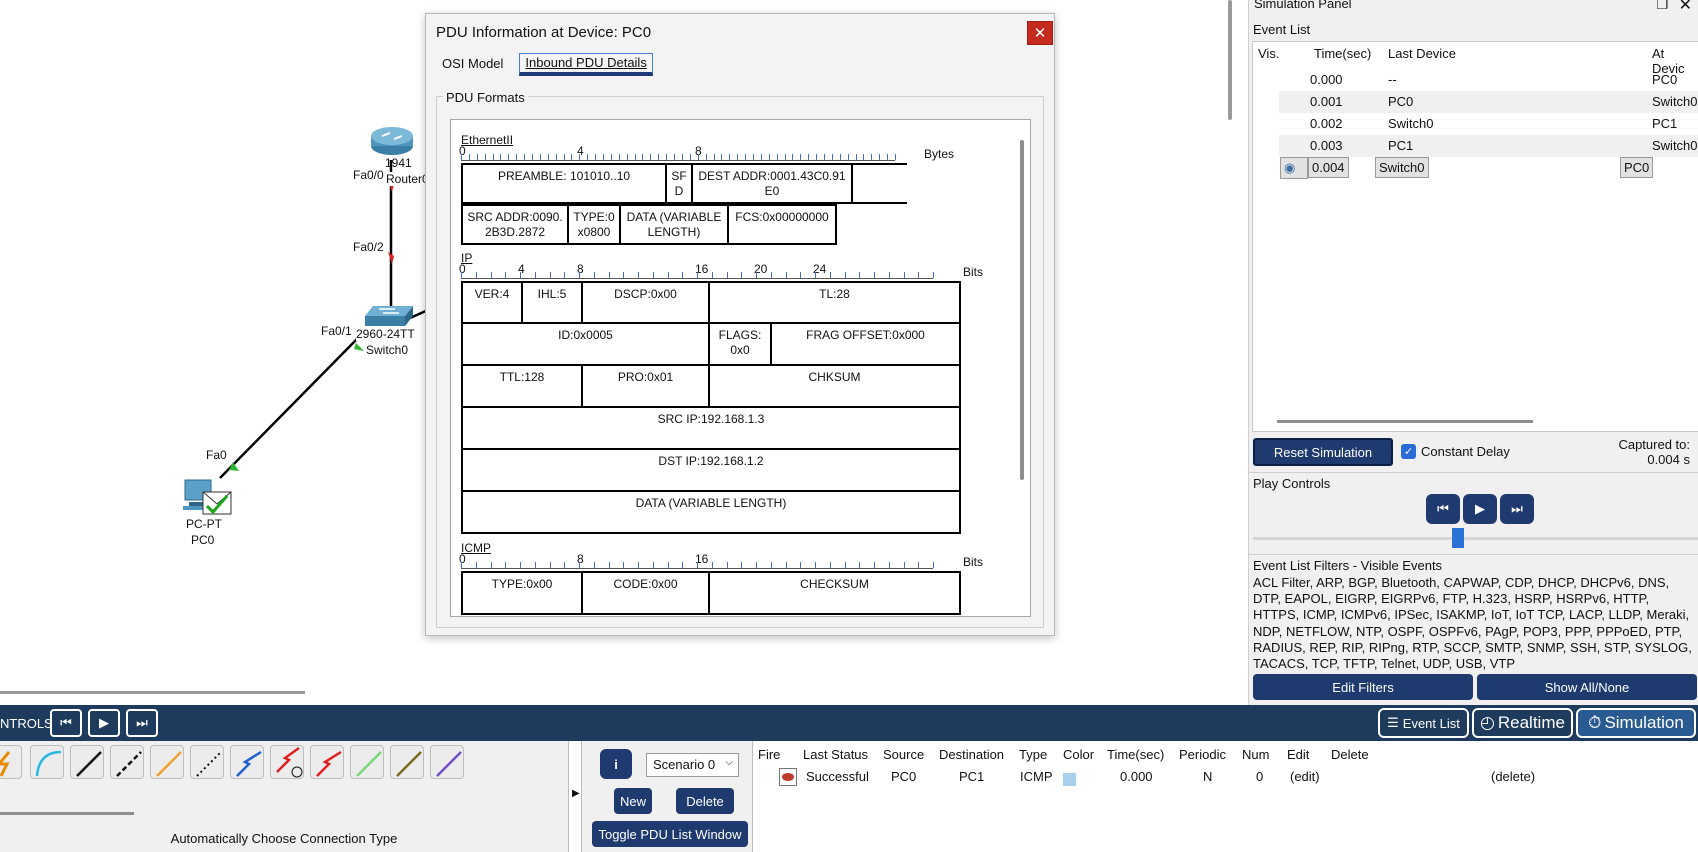  I want to click on step-back-icon: ⏮, so click(1443, 508).